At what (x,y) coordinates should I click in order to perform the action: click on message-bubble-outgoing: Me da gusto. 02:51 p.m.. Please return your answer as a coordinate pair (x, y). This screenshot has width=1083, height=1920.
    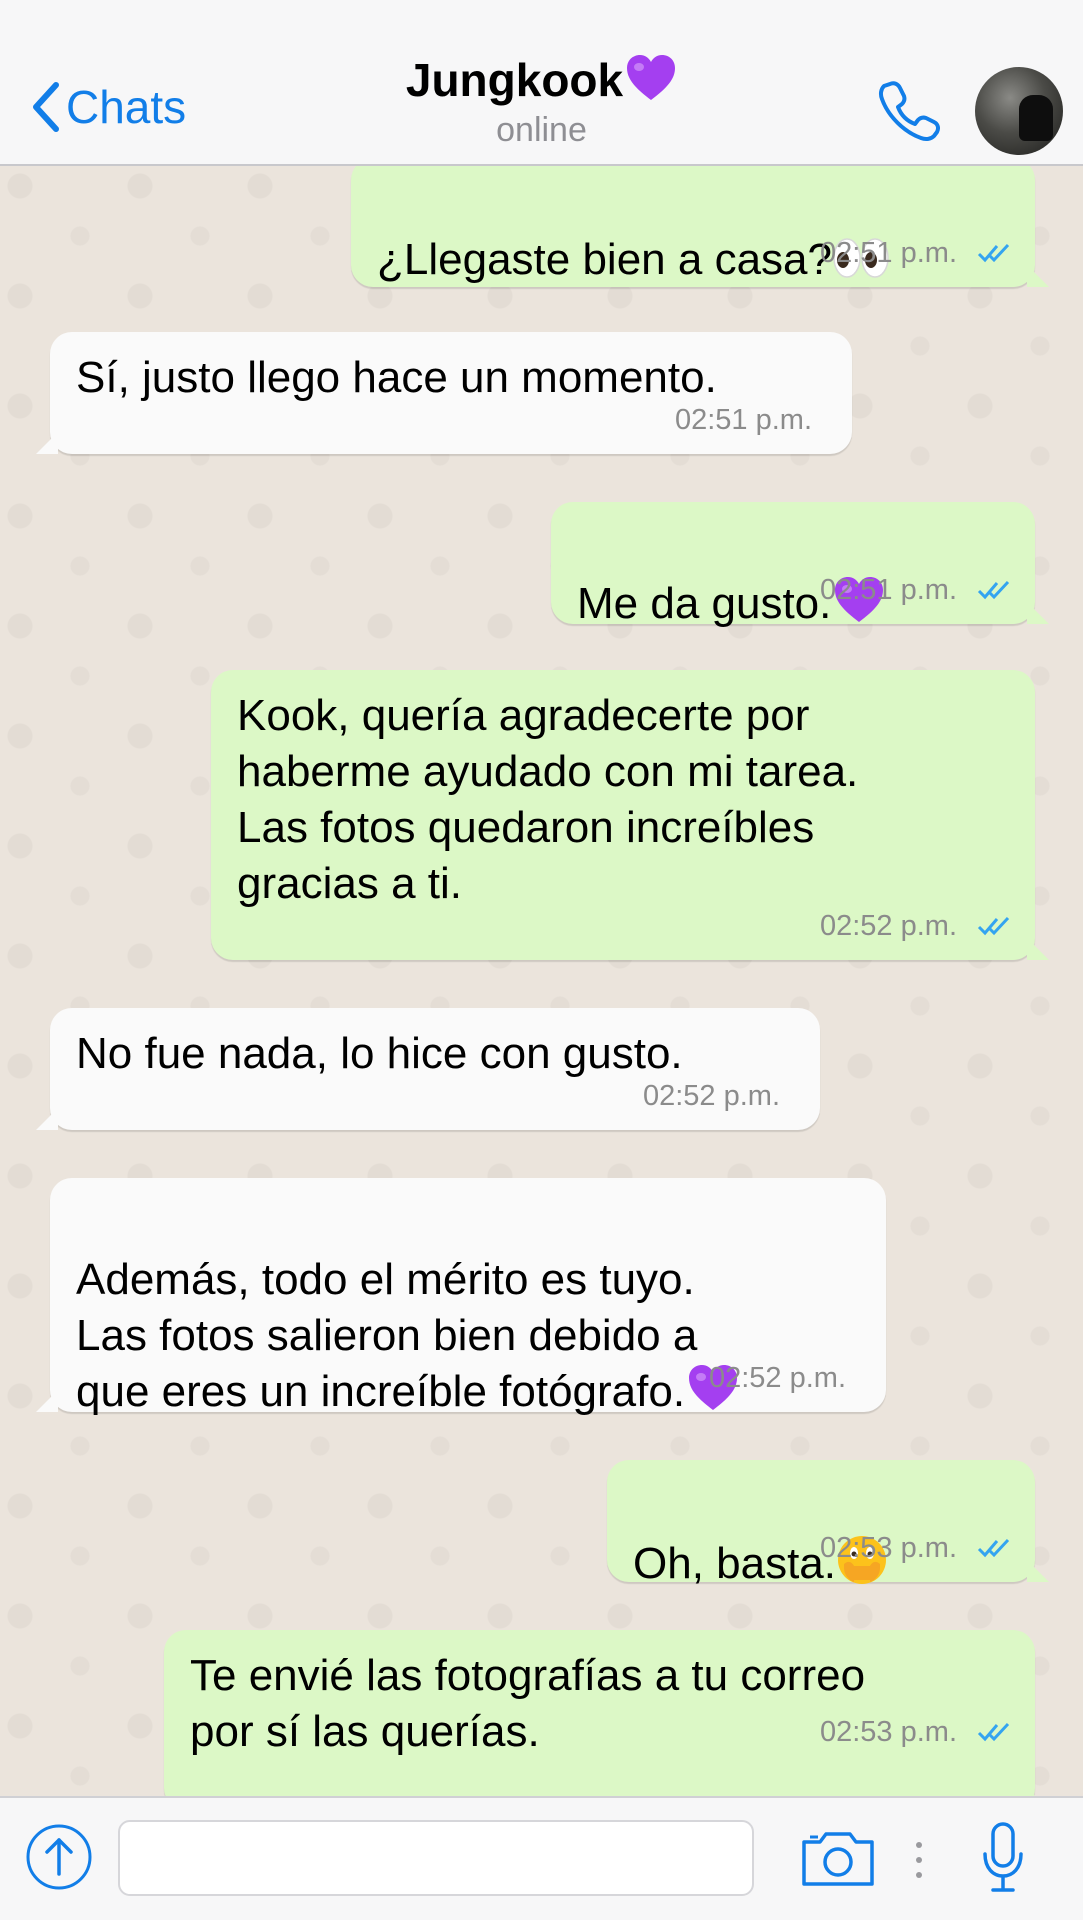
    Looking at the image, I should click on (800, 565).